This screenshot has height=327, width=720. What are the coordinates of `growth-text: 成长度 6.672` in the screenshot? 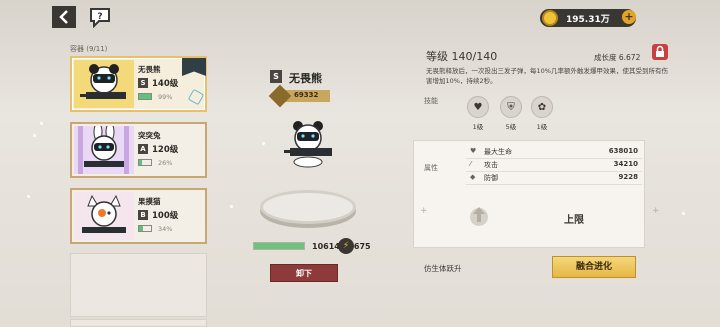 It's located at (617, 57).